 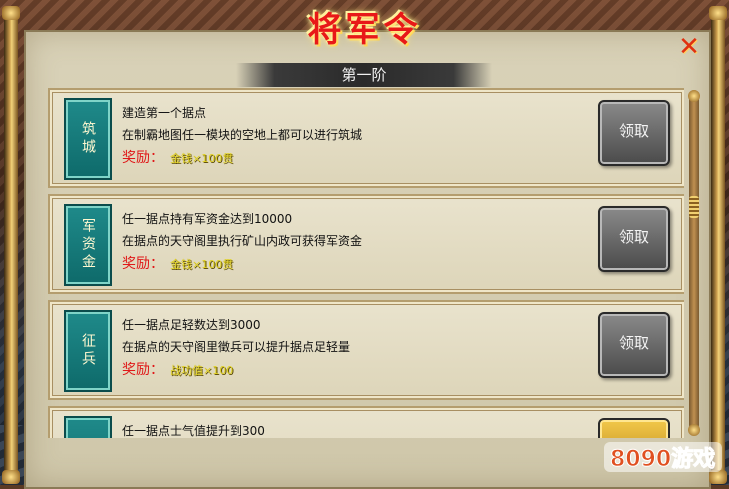 I want to click on watermark-logo: 8090游戏, so click(x=663, y=457).